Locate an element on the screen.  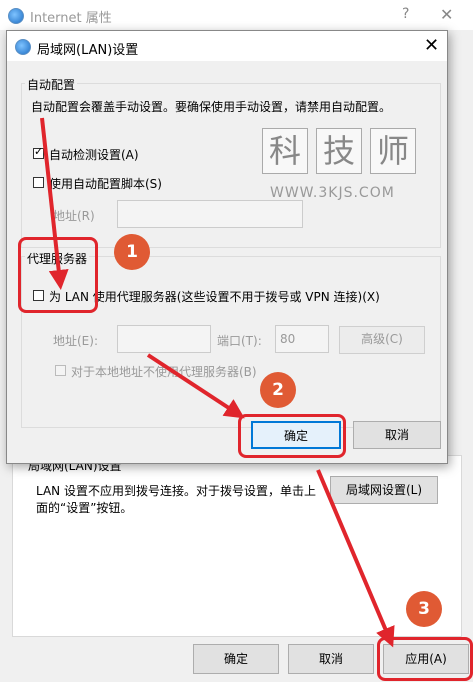
arrow-step3 is located at coordinates (355, 558).